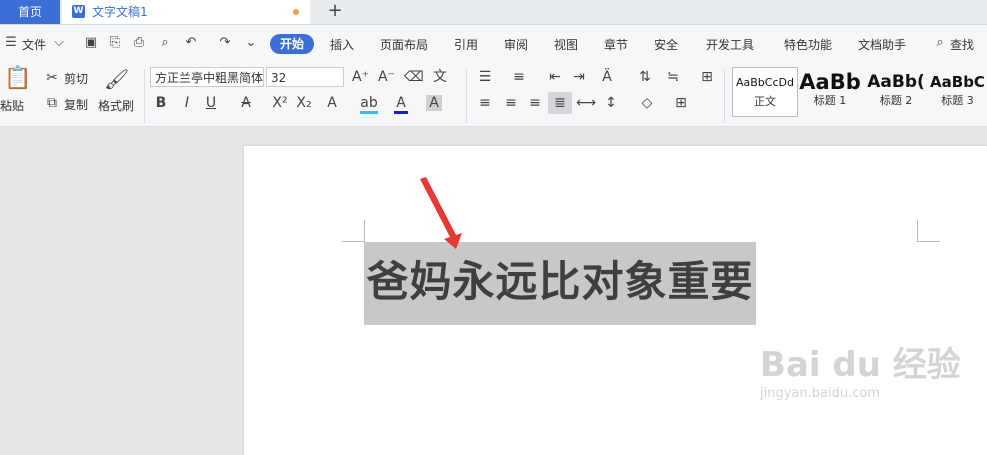 This screenshot has width=987, height=455. What do you see at coordinates (76, 104) in the screenshot?
I see `copy-button: 复制` at bounding box center [76, 104].